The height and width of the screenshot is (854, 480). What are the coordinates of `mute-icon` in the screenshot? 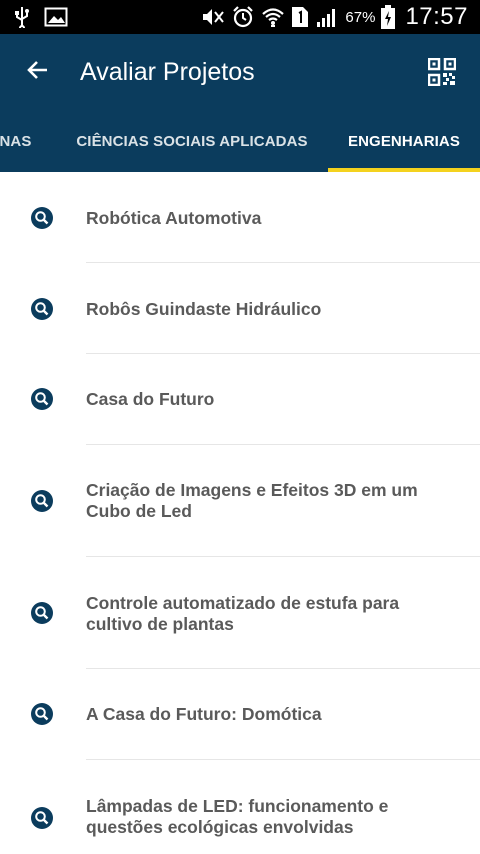 It's located at (213, 17).